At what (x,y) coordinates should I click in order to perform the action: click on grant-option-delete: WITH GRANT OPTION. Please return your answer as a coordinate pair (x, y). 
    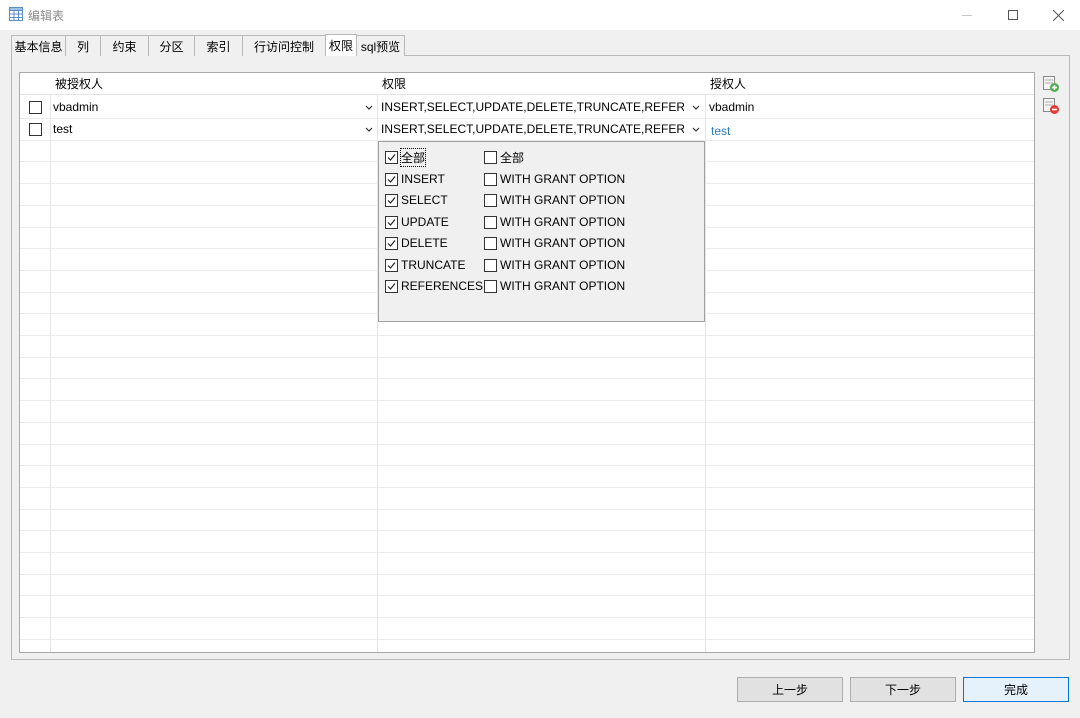
    Looking at the image, I should click on (554, 243).